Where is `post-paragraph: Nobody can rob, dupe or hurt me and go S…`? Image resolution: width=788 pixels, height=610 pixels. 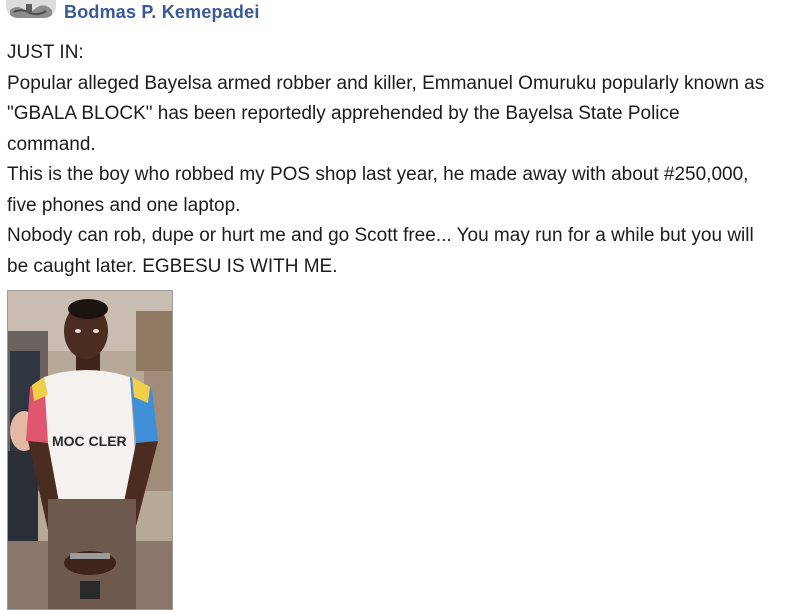 post-paragraph: Nobody can rob, dupe or hurt me and go S… is located at coordinates (380, 251).